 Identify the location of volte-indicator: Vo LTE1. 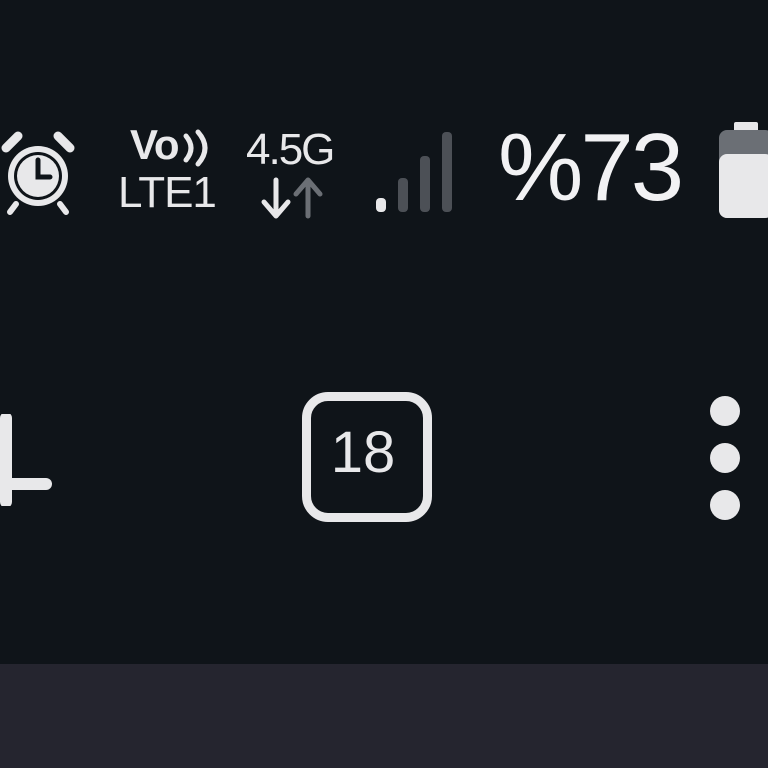
(178, 172).